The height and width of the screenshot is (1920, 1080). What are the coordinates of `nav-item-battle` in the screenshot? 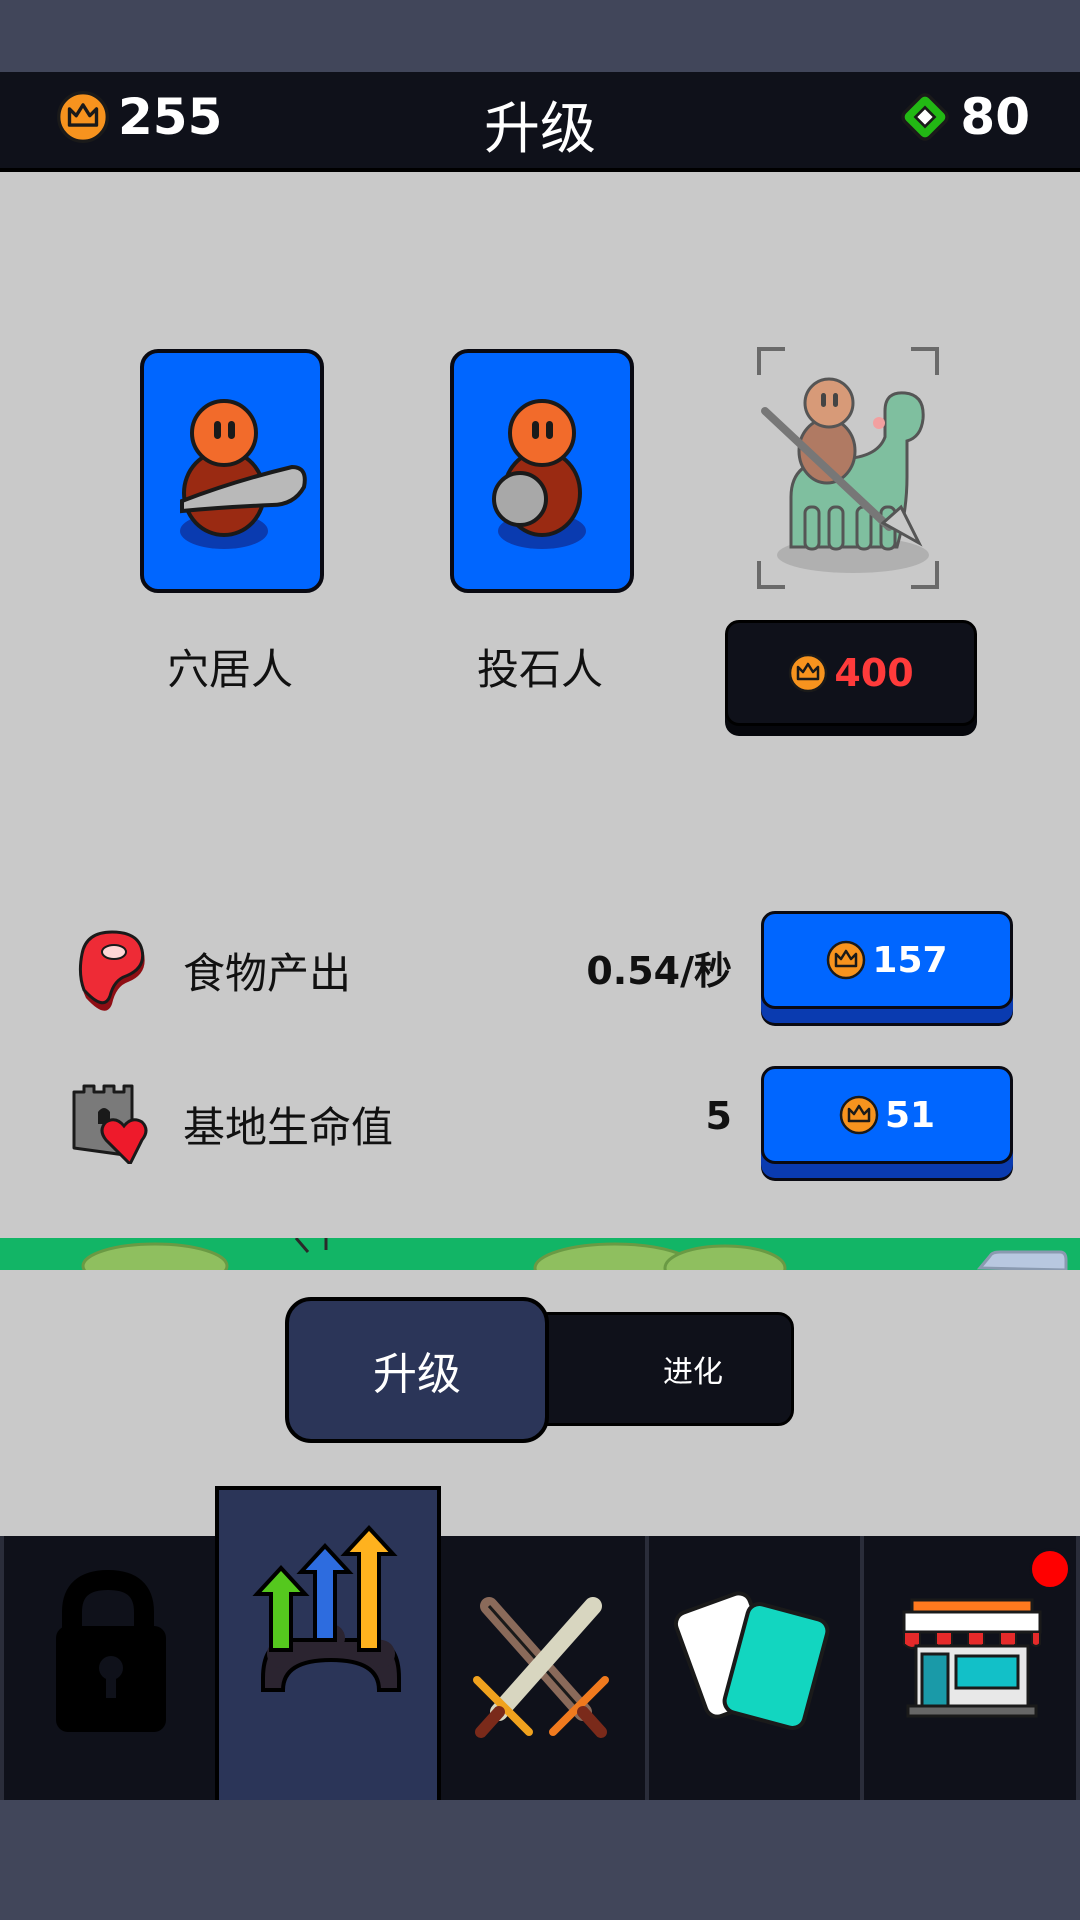 It's located at (539, 1668).